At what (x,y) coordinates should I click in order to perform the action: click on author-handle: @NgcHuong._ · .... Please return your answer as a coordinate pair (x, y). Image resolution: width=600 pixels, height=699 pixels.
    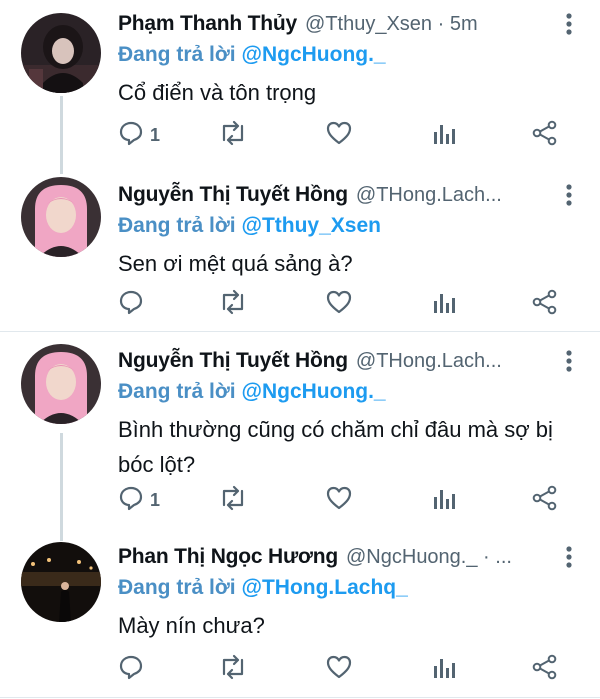
    Looking at the image, I should click on (429, 557).